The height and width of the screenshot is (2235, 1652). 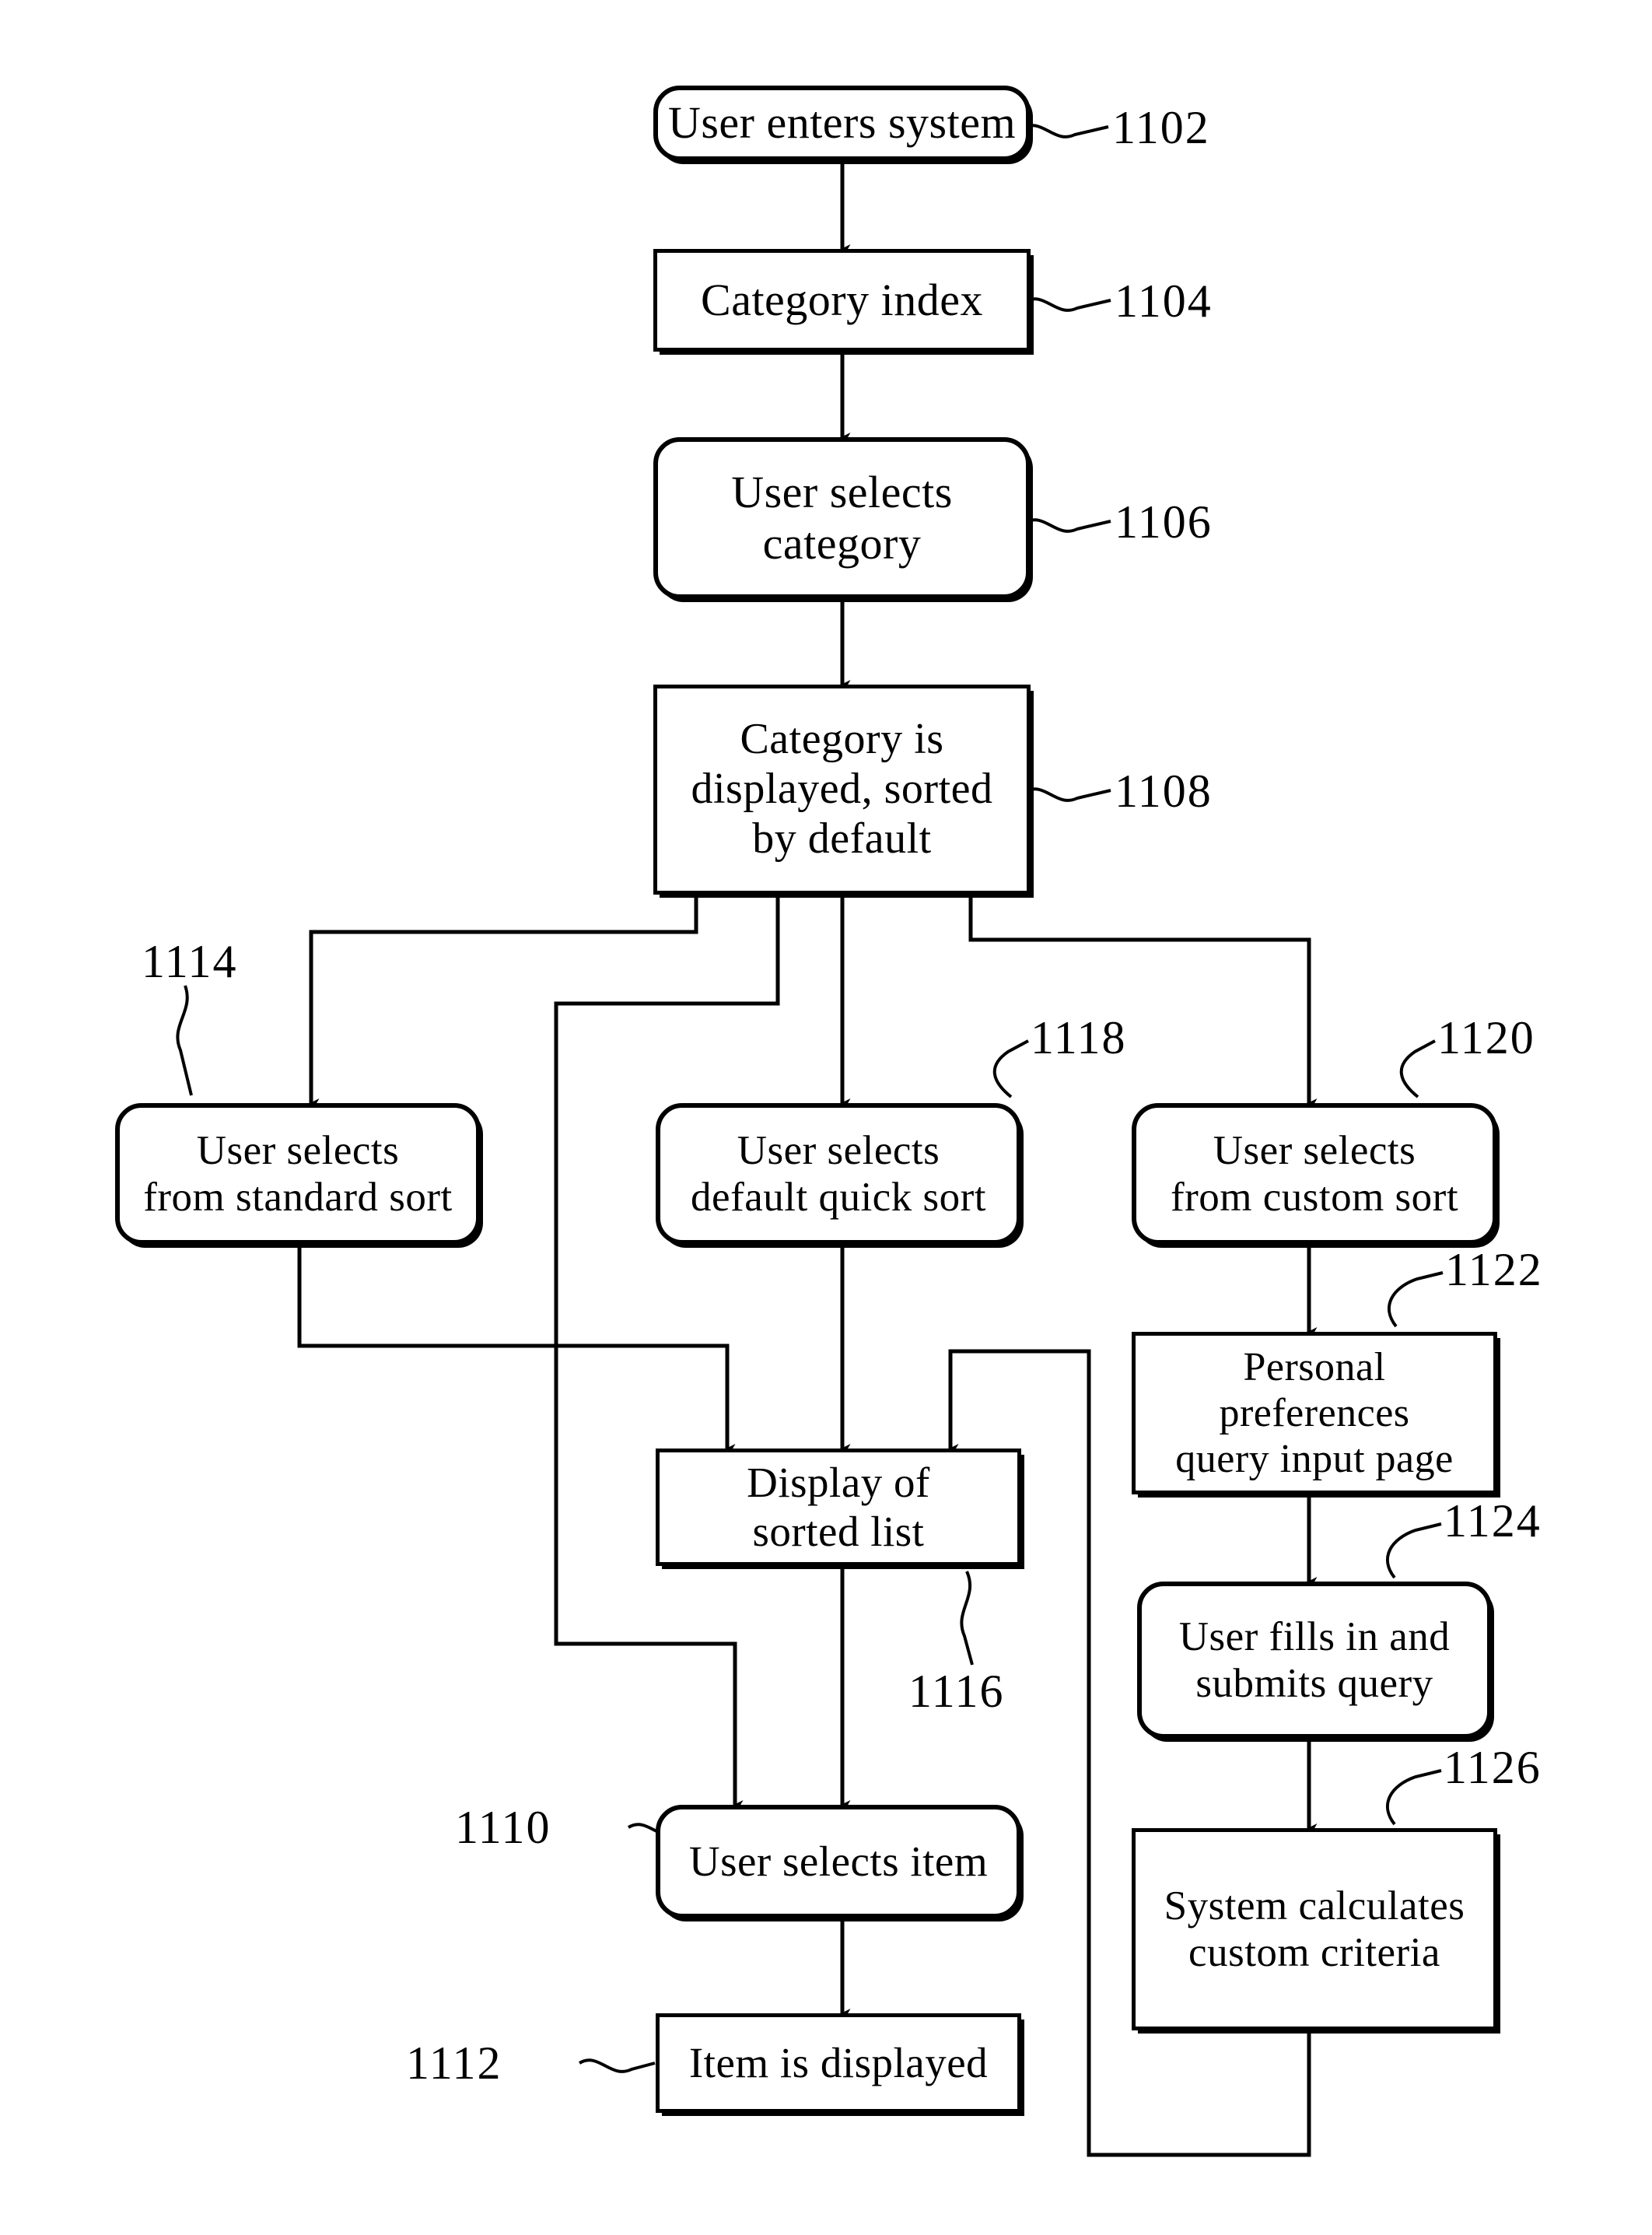 I want to click on node-user-selects-custom-sort: User selects from custom sort, so click(x=1314, y=1174).